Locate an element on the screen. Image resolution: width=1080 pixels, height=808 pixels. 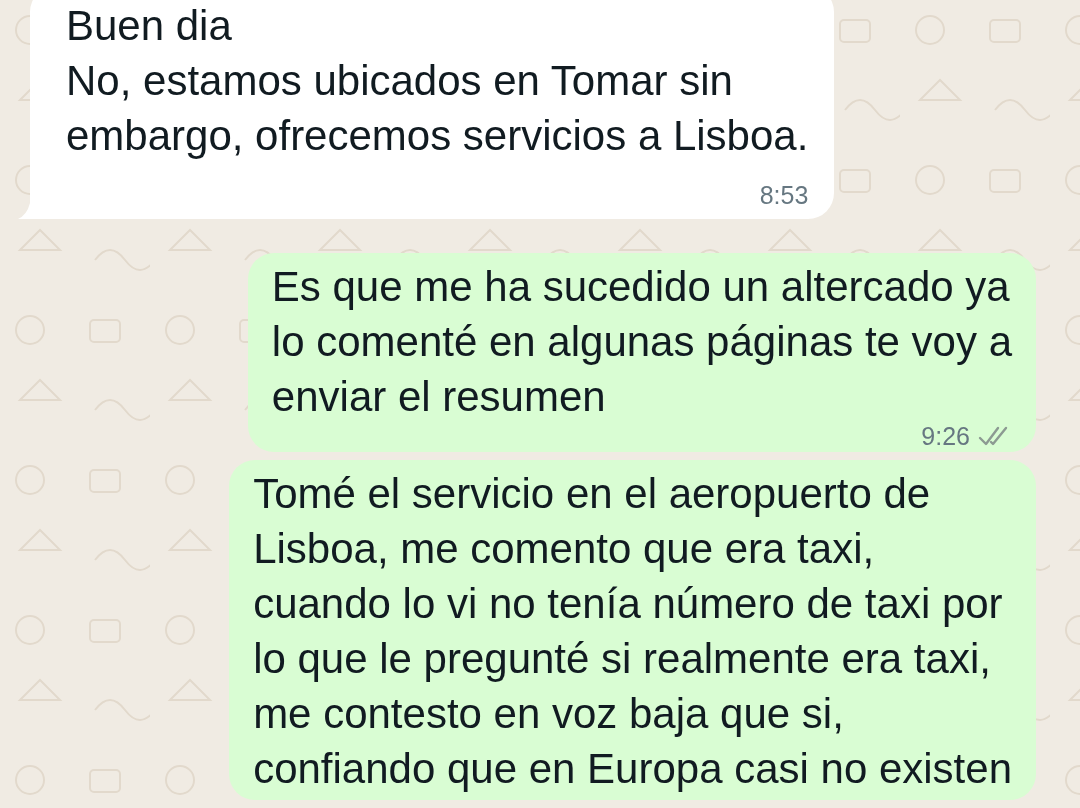
message-time: 9:26 is located at coordinates (945, 436).